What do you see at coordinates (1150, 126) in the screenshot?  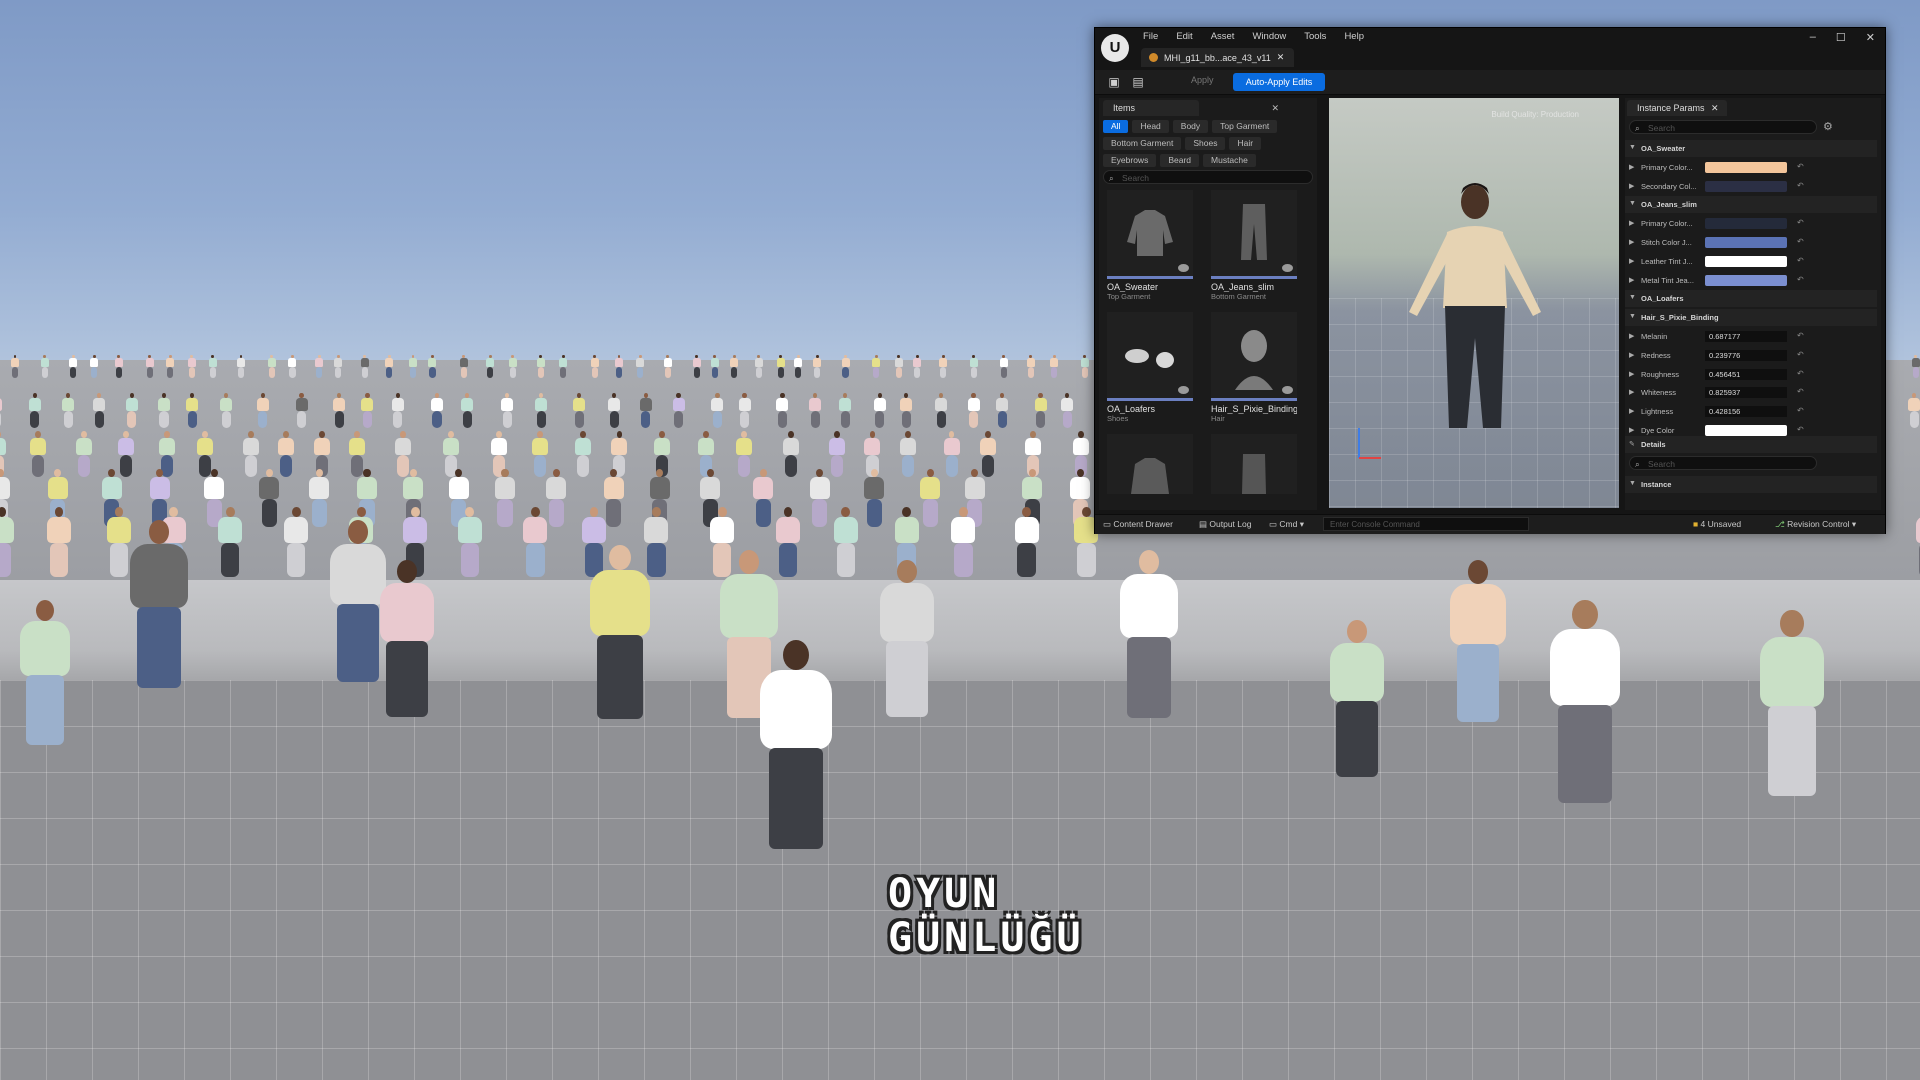 I see `filter-head: Head` at bounding box center [1150, 126].